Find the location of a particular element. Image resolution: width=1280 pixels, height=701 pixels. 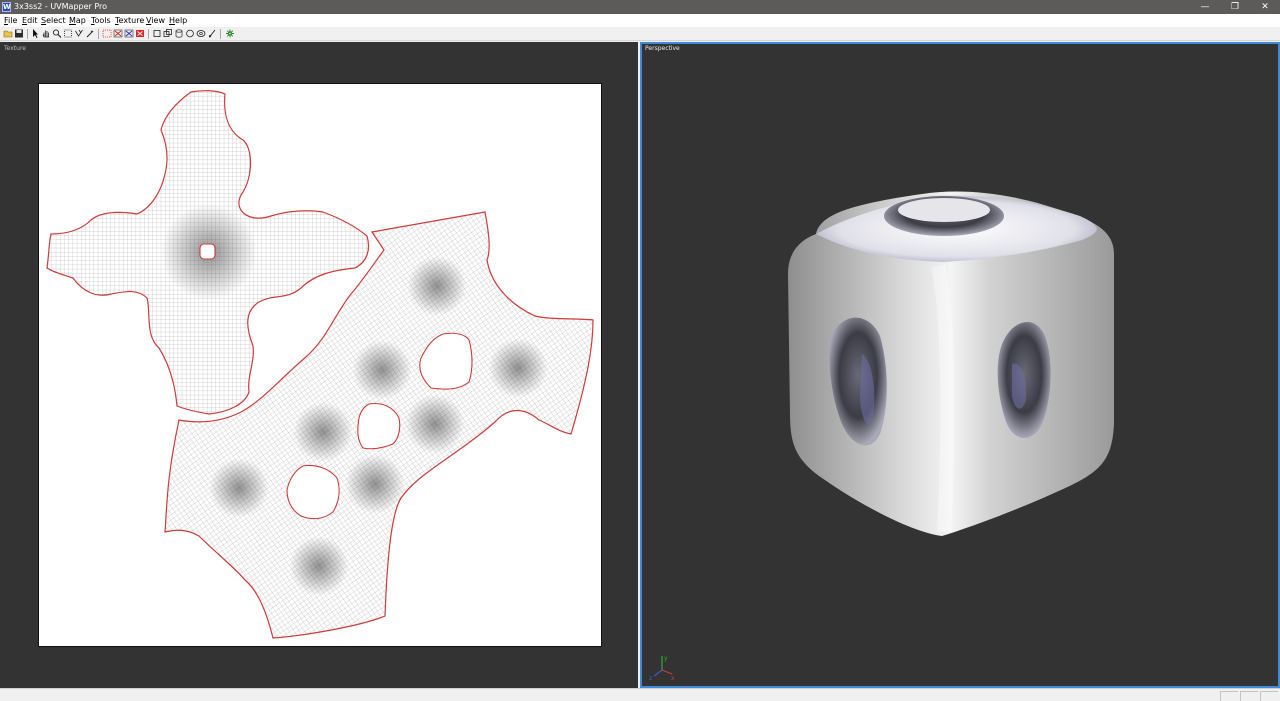

menu-view-label: iew is located at coordinates (158, 20).